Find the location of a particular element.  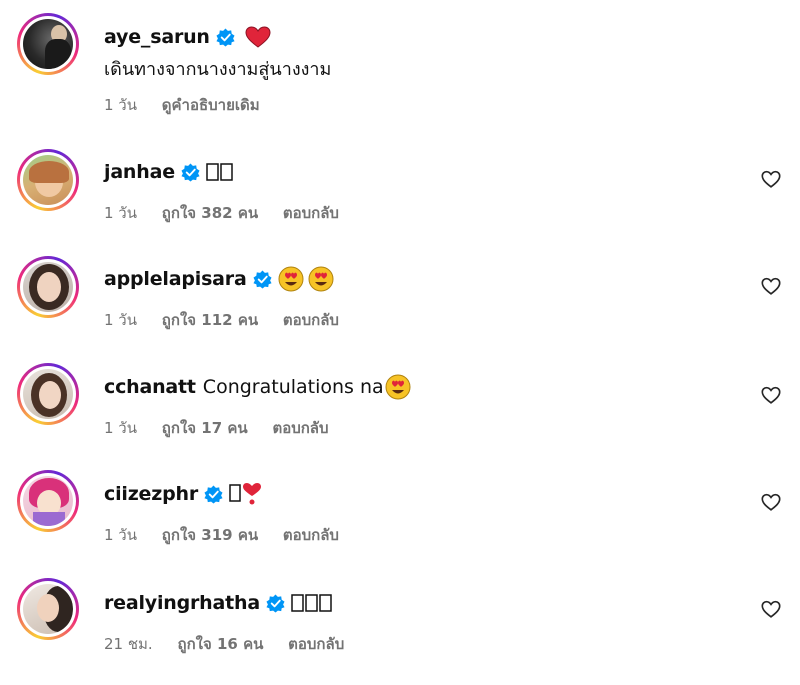

comment-header: aye_sarun is located at coordinates (187, 37).